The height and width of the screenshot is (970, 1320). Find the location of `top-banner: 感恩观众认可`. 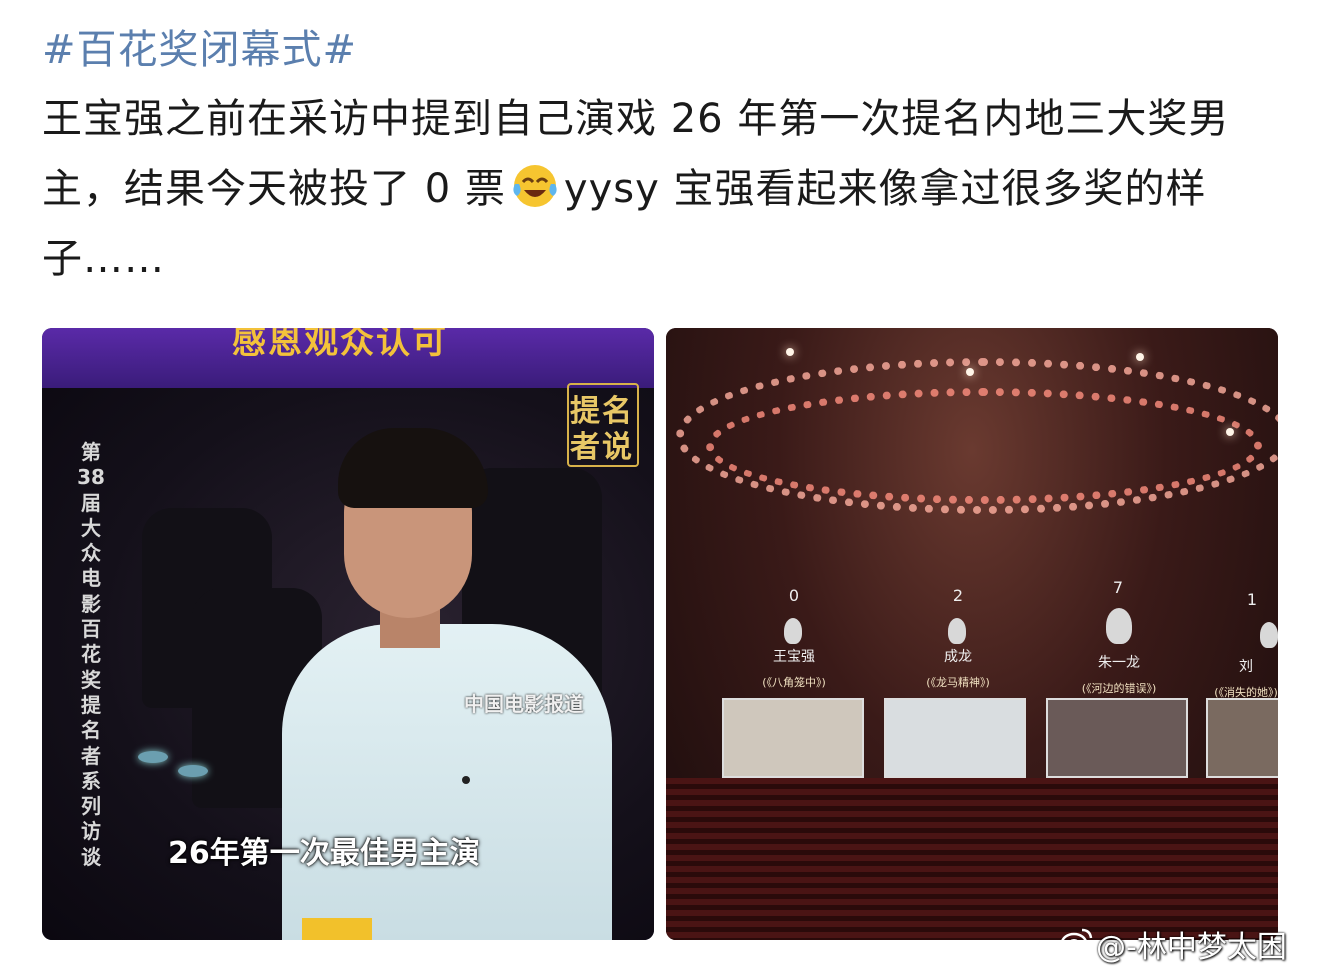

top-banner: 感恩观众认可 is located at coordinates (348, 358).